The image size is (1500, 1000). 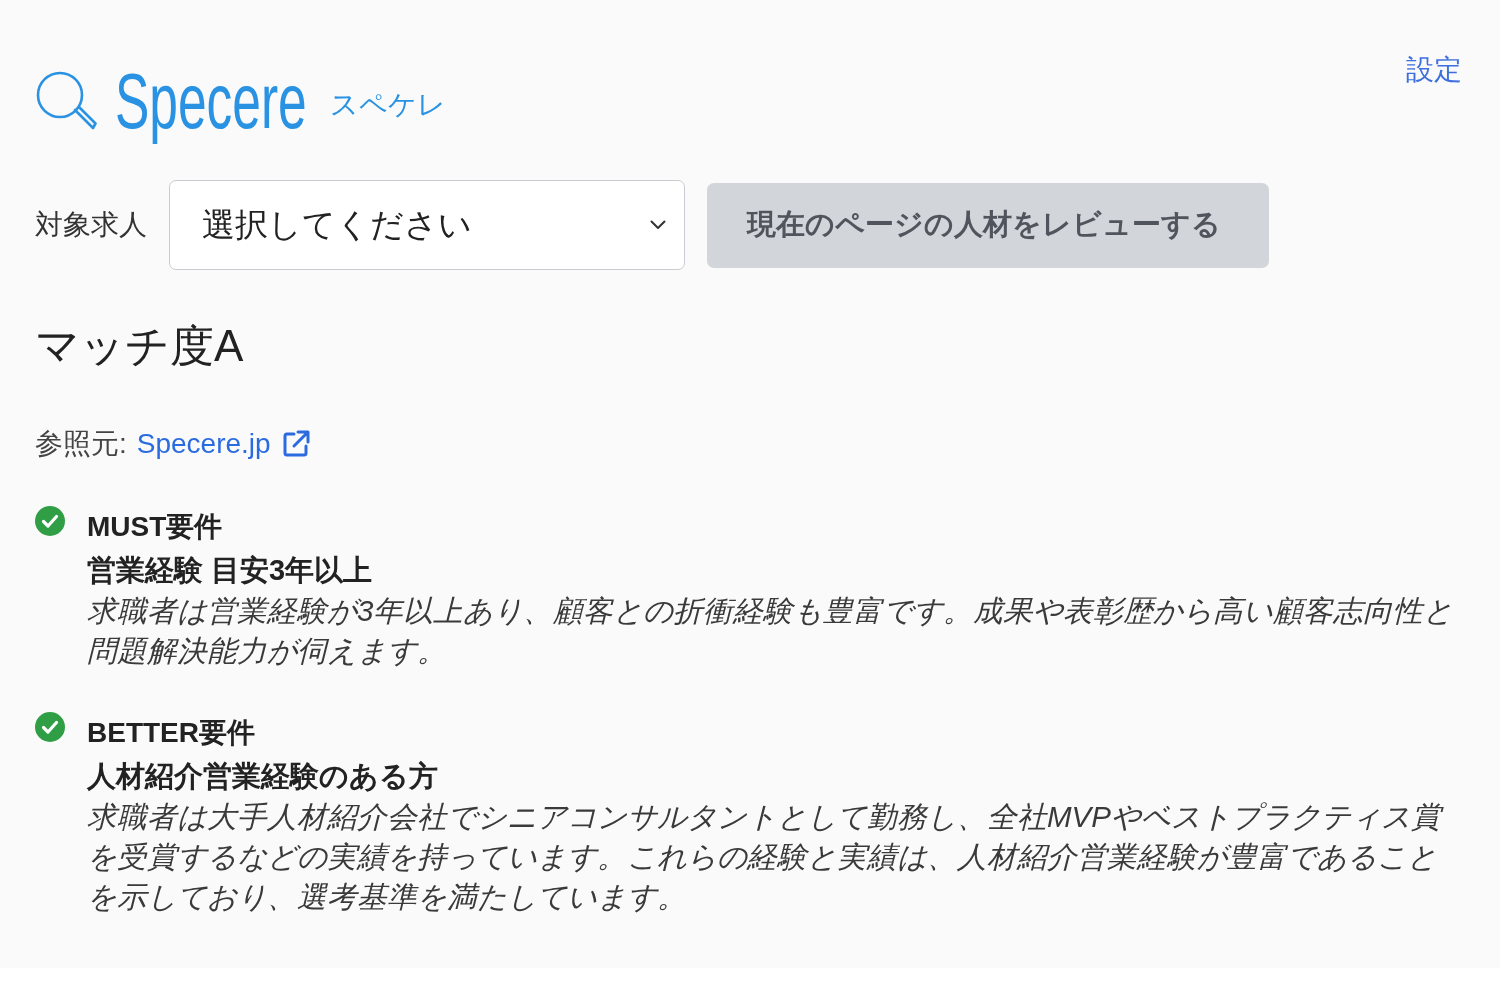 What do you see at coordinates (774, 857) in the screenshot?
I see `assessment-text: 求職者は大手人材紹介会社でシニアコンサルタントとして勤務し、全社MVPやベストプラクティス賞を受賞するなどの実績を持っています。これらの経験と実績は、人材紹介営業経験が豊富であることを示しており、選考基準を満たしています。` at bounding box center [774, 857].